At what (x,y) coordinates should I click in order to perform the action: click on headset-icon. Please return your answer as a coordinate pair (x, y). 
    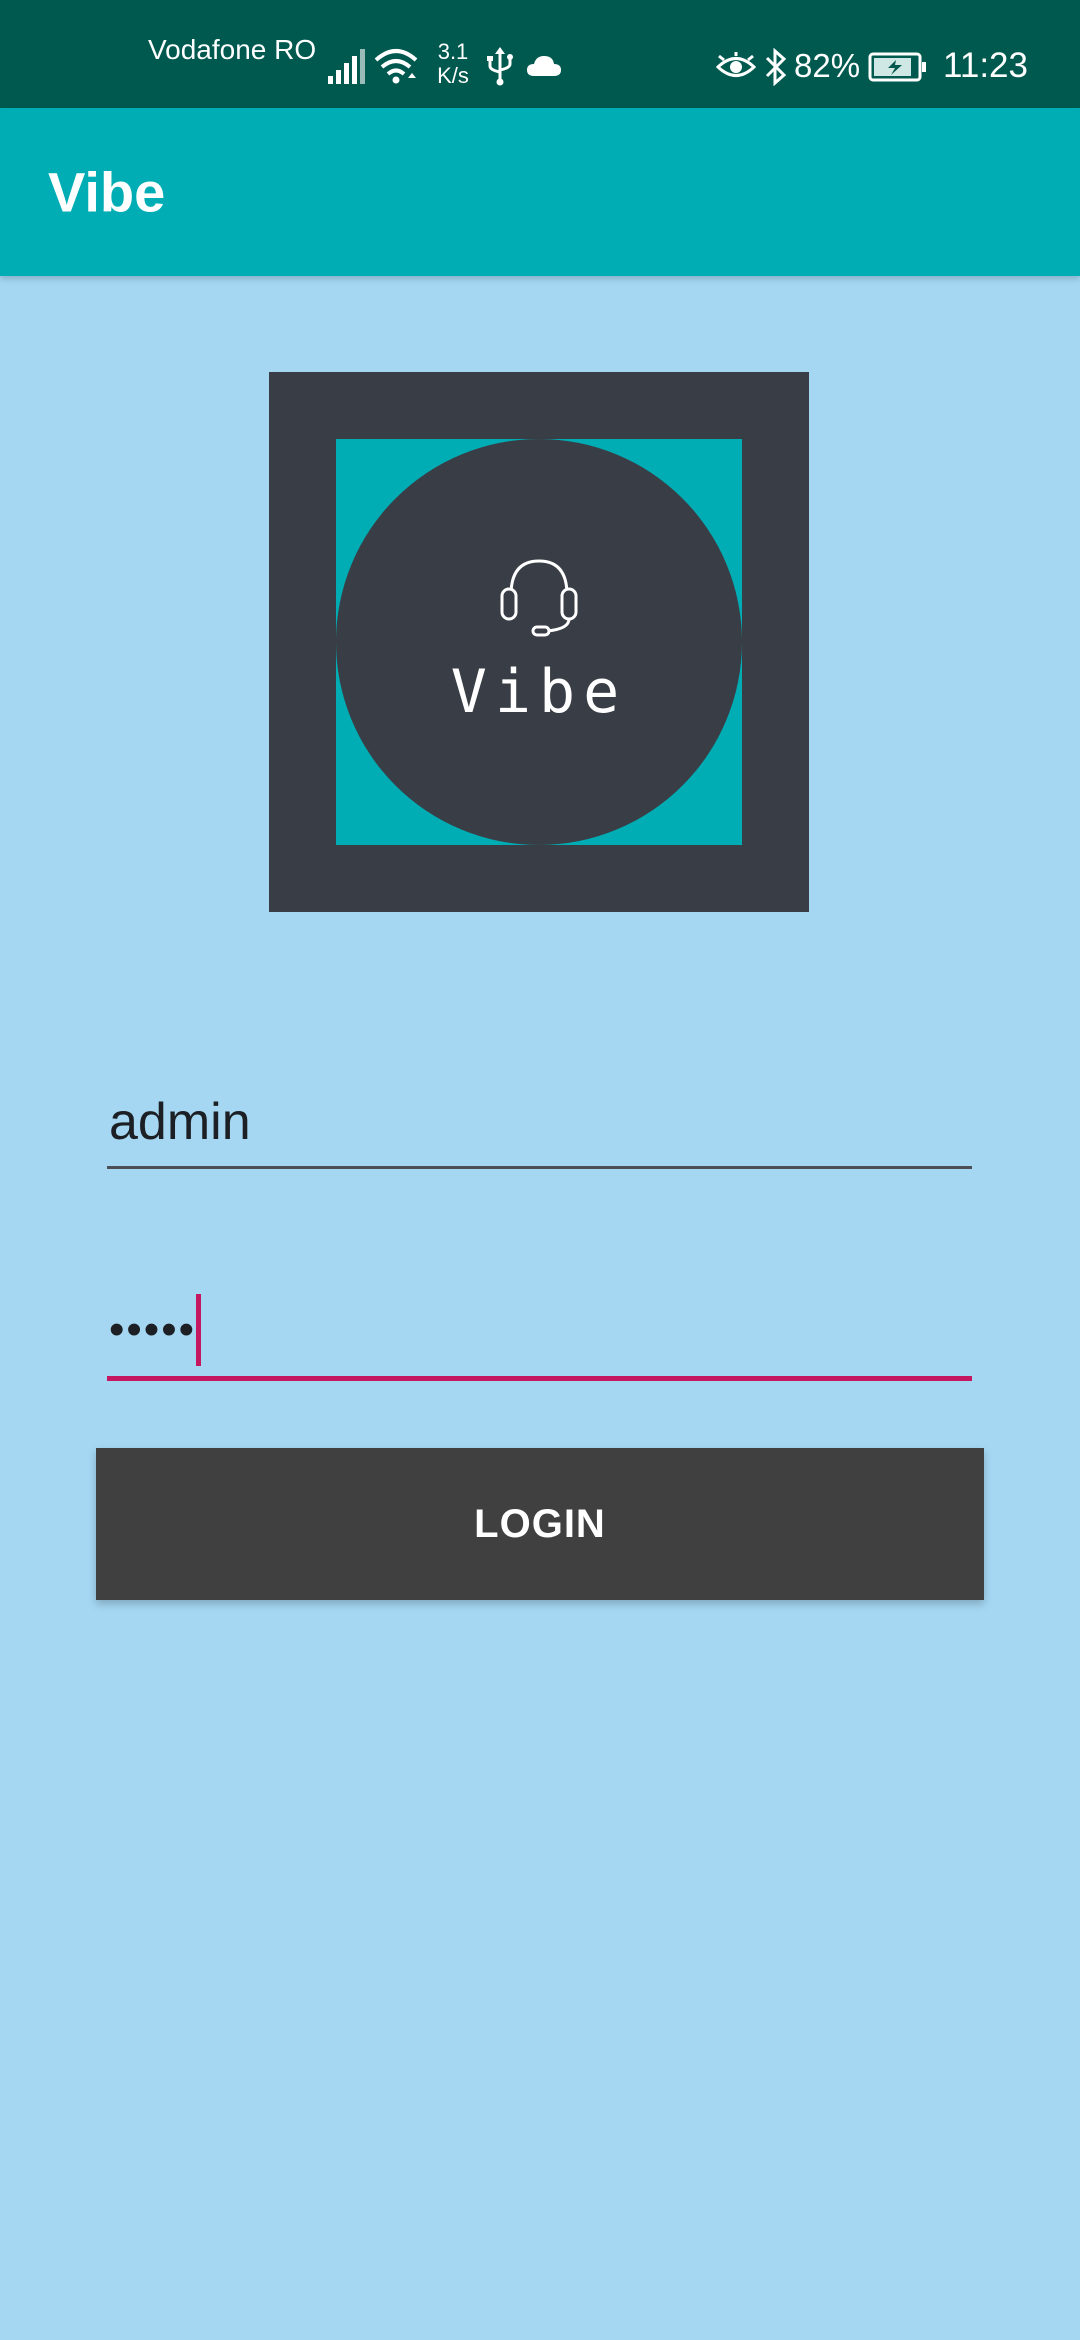
    Looking at the image, I should click on (539, 598).